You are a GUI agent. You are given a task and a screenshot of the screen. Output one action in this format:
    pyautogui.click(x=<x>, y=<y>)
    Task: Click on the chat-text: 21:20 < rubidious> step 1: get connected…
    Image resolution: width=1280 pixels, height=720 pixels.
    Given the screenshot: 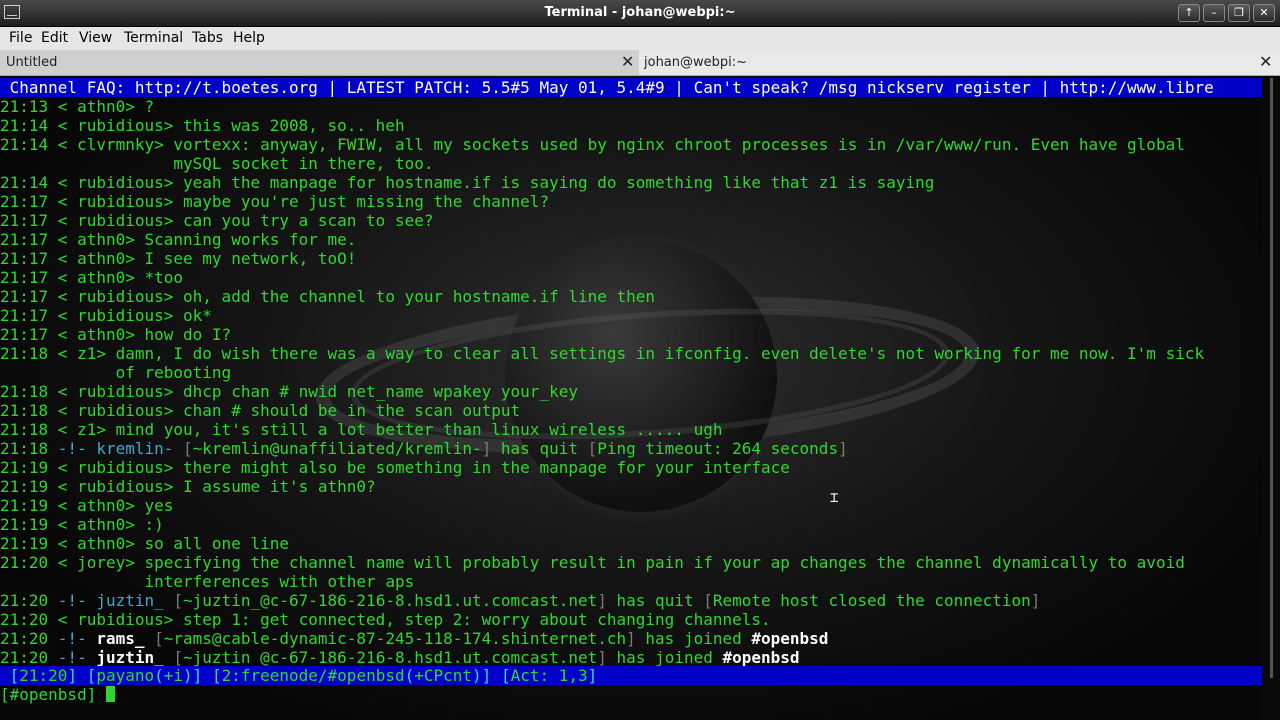 What is the action you would take?
    pyautogui.click(x=385, y=619)
    